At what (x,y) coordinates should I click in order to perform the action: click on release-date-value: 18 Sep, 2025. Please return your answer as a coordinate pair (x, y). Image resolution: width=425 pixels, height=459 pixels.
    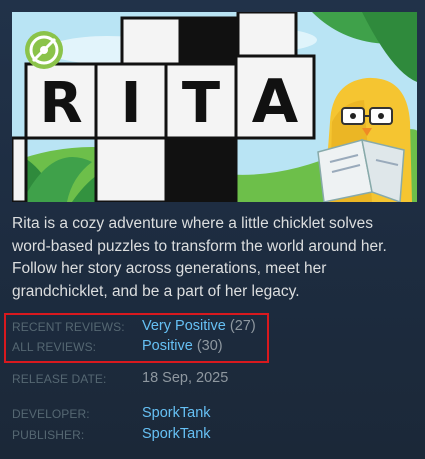
    Looking at the image, I should click on (185, 378).